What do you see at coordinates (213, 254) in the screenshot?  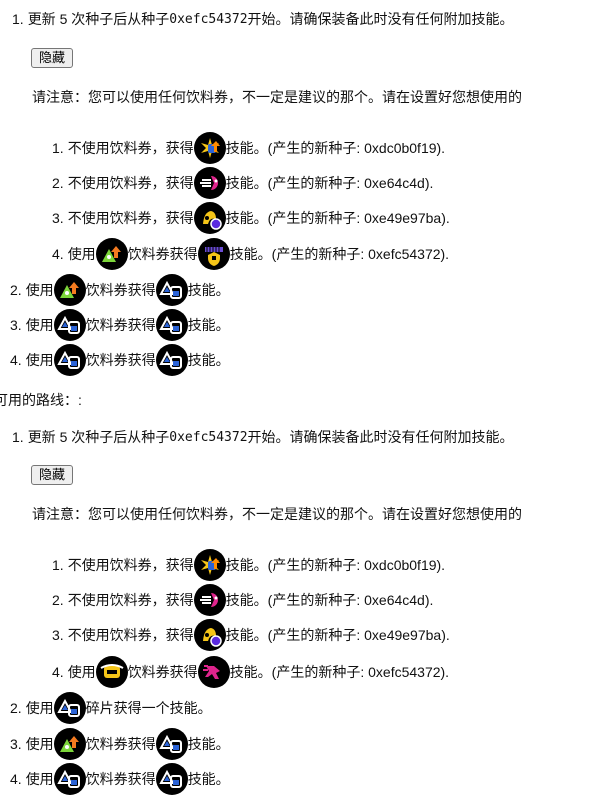 I see `skill-sub-power-icon` at bounding box center [213, 254].